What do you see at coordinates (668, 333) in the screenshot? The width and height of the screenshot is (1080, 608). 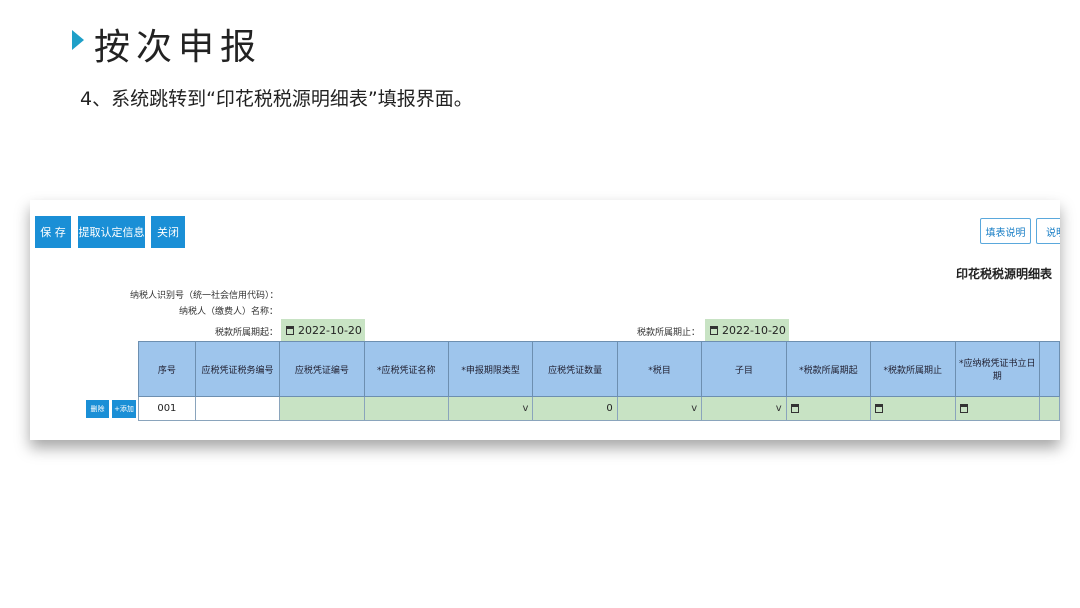 I see `period-end-label: 税款所属期止：` at bounding box center [668, 333].